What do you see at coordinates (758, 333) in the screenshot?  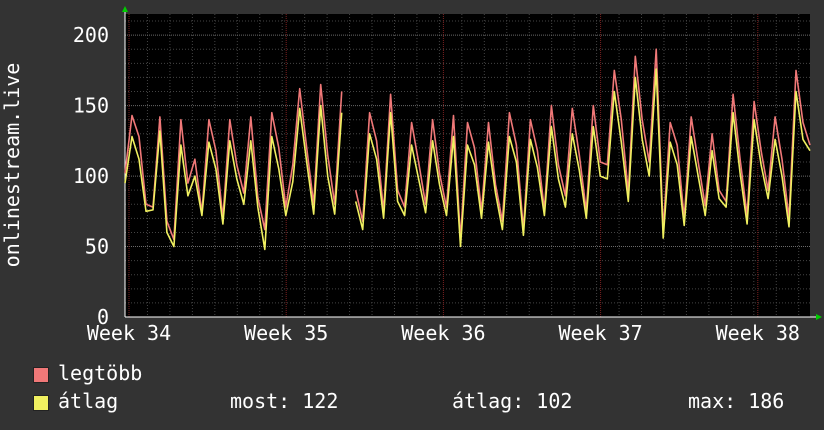 I see `x-tick-label: Week 38` at bounding box center [758, 333].